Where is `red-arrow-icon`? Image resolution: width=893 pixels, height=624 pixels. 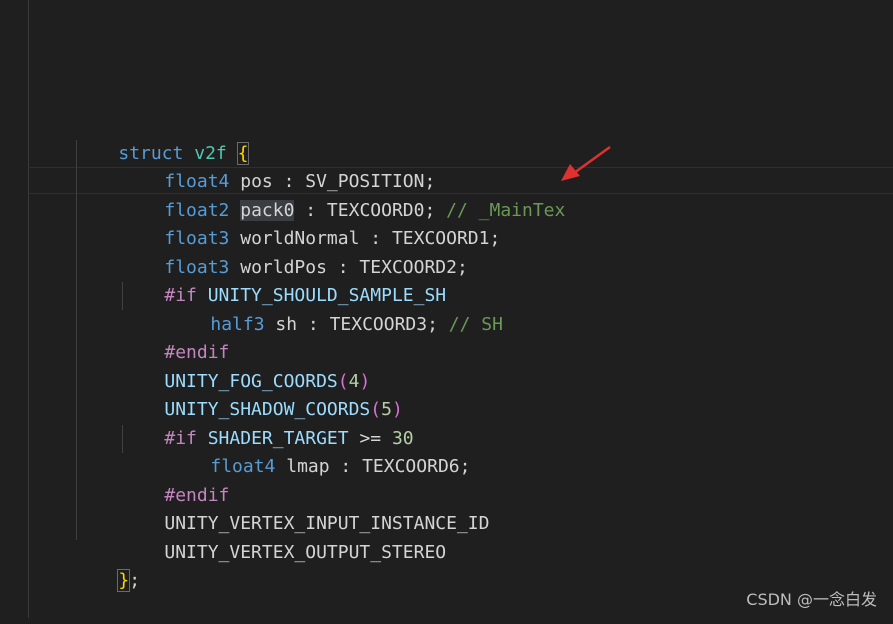
red-arrow-icon is located at coordinates (586, 163).